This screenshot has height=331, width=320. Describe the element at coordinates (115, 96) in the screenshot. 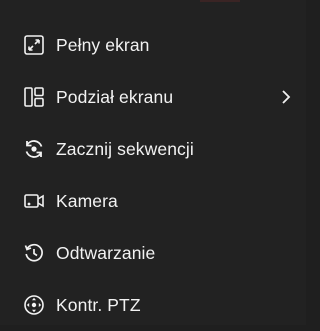

I see `menu-item-label: Podział ekranu` at that location.